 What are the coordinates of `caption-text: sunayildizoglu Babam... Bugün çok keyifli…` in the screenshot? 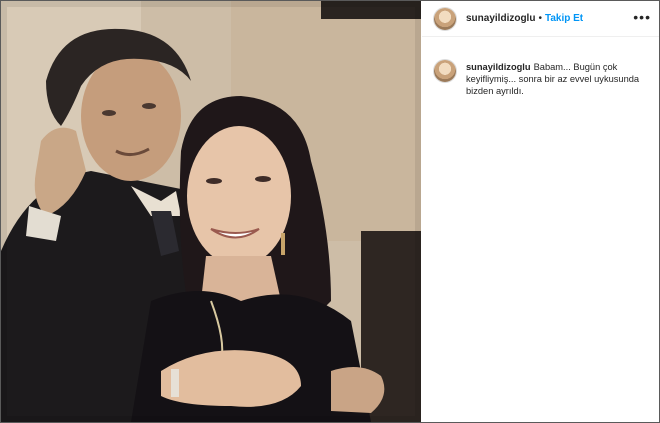 It's located at (556, 79).